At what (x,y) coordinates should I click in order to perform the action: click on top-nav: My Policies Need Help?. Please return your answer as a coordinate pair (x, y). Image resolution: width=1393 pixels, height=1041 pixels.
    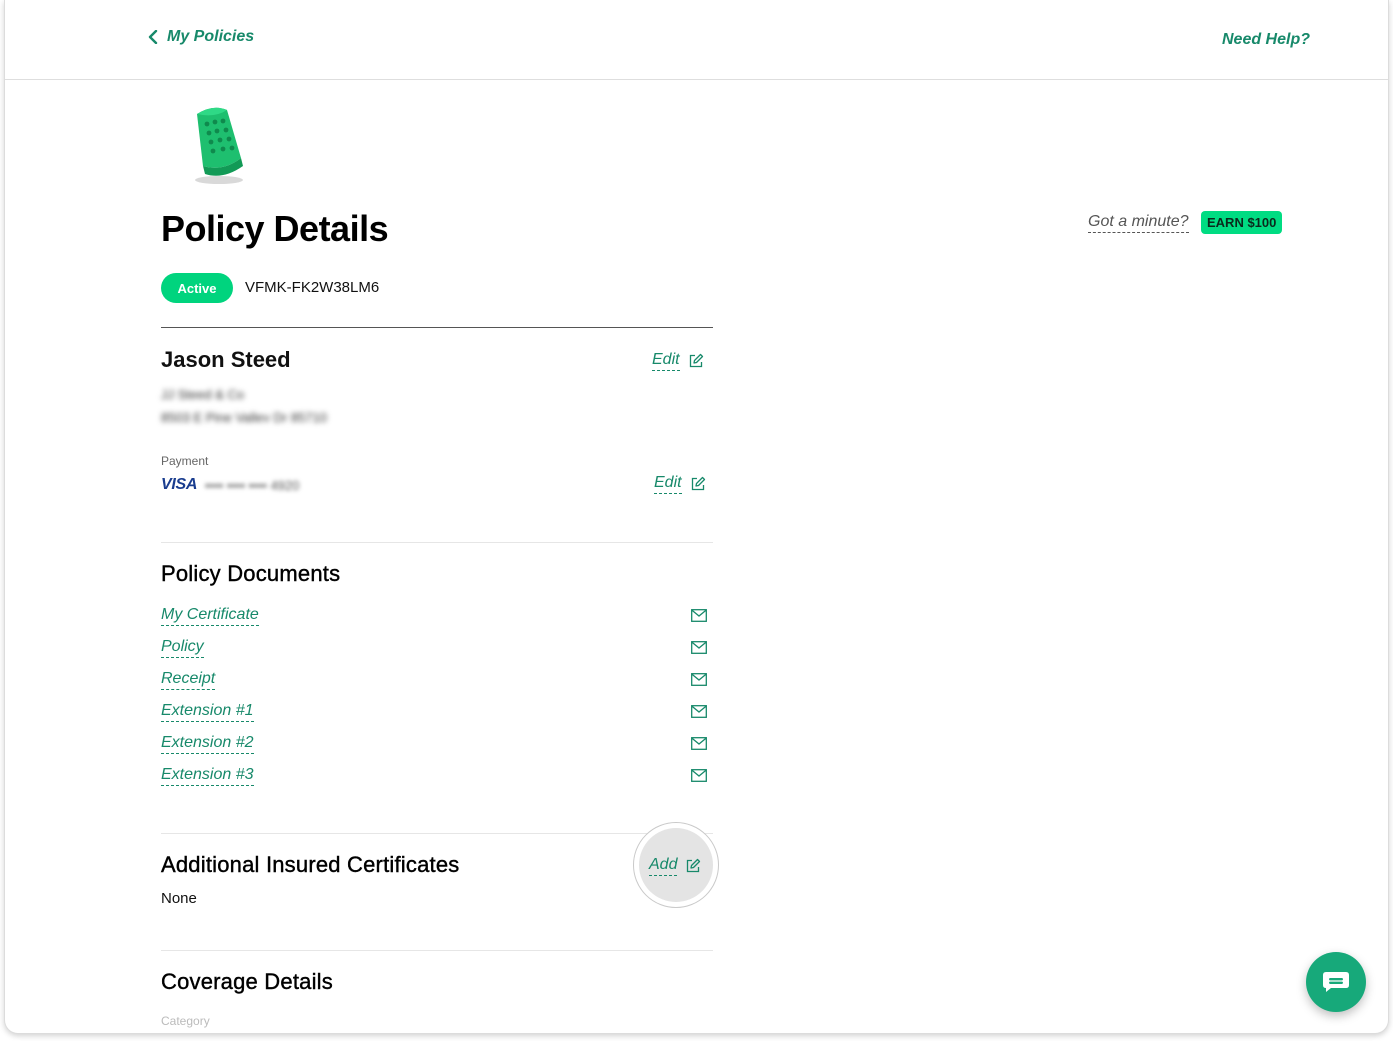
    Looking at the image, I should click on (696, 40).